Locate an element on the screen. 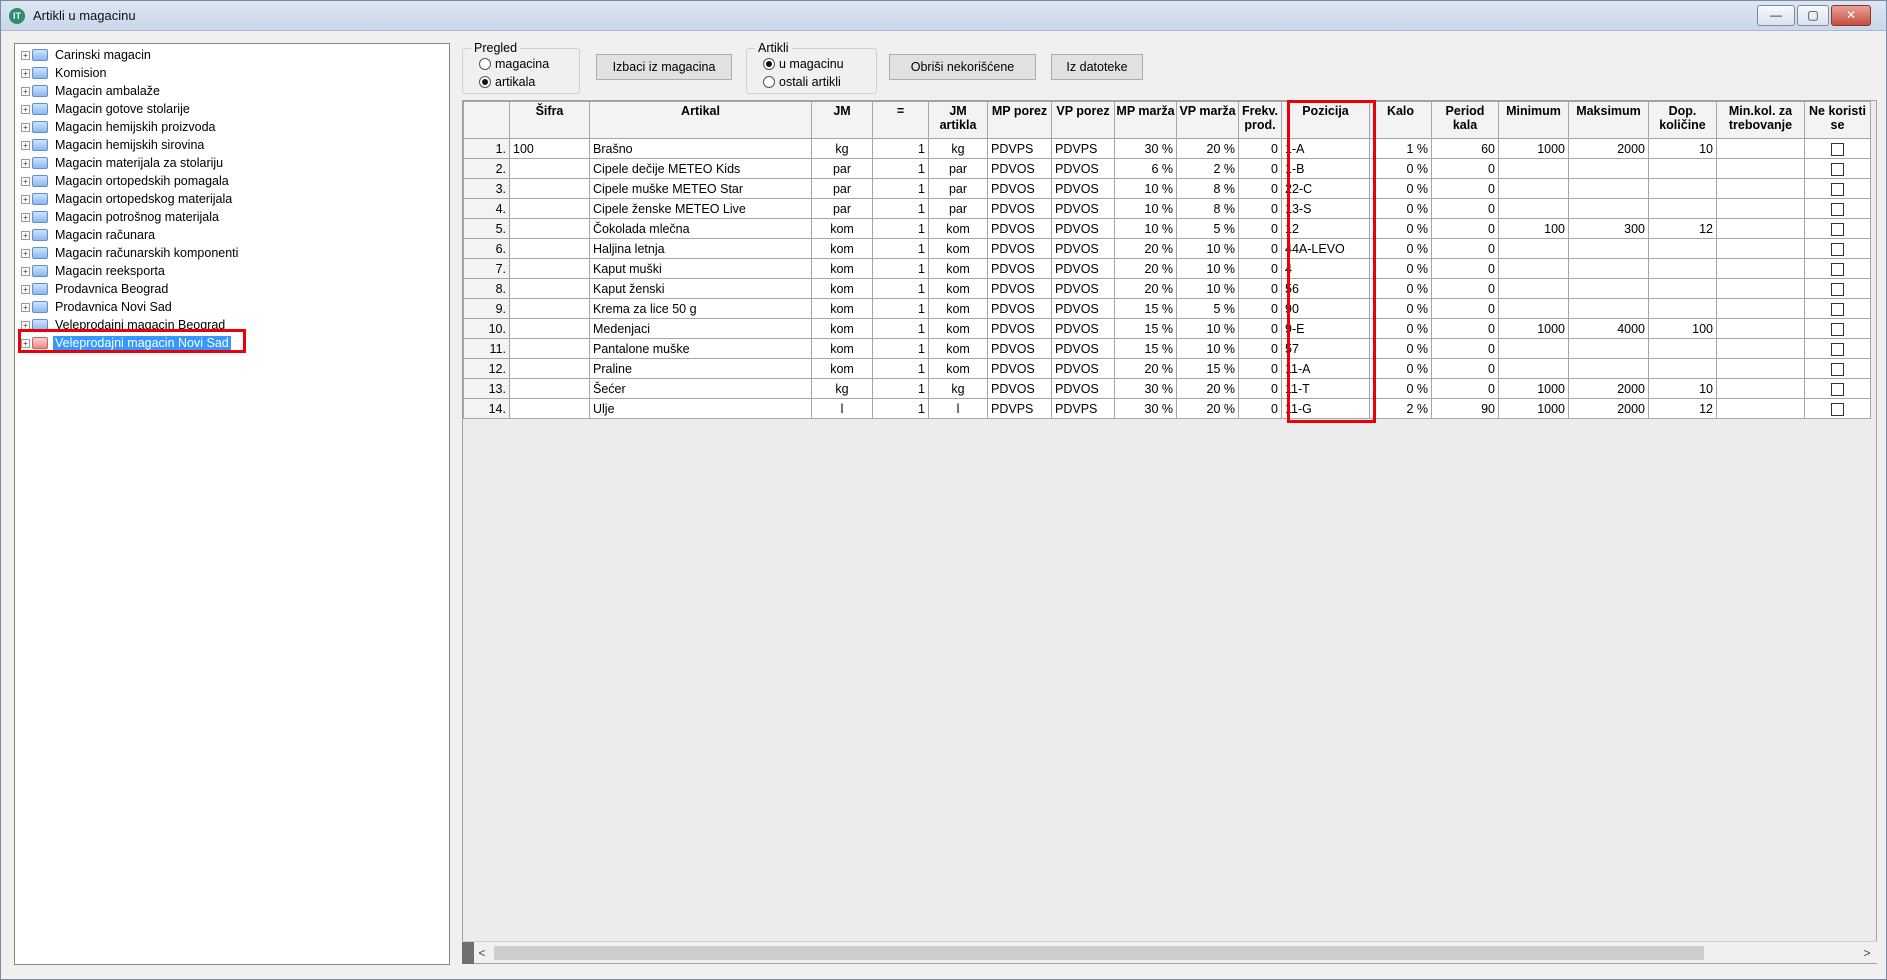  cell-poz: 4 is located at coordinates (1325, 268).